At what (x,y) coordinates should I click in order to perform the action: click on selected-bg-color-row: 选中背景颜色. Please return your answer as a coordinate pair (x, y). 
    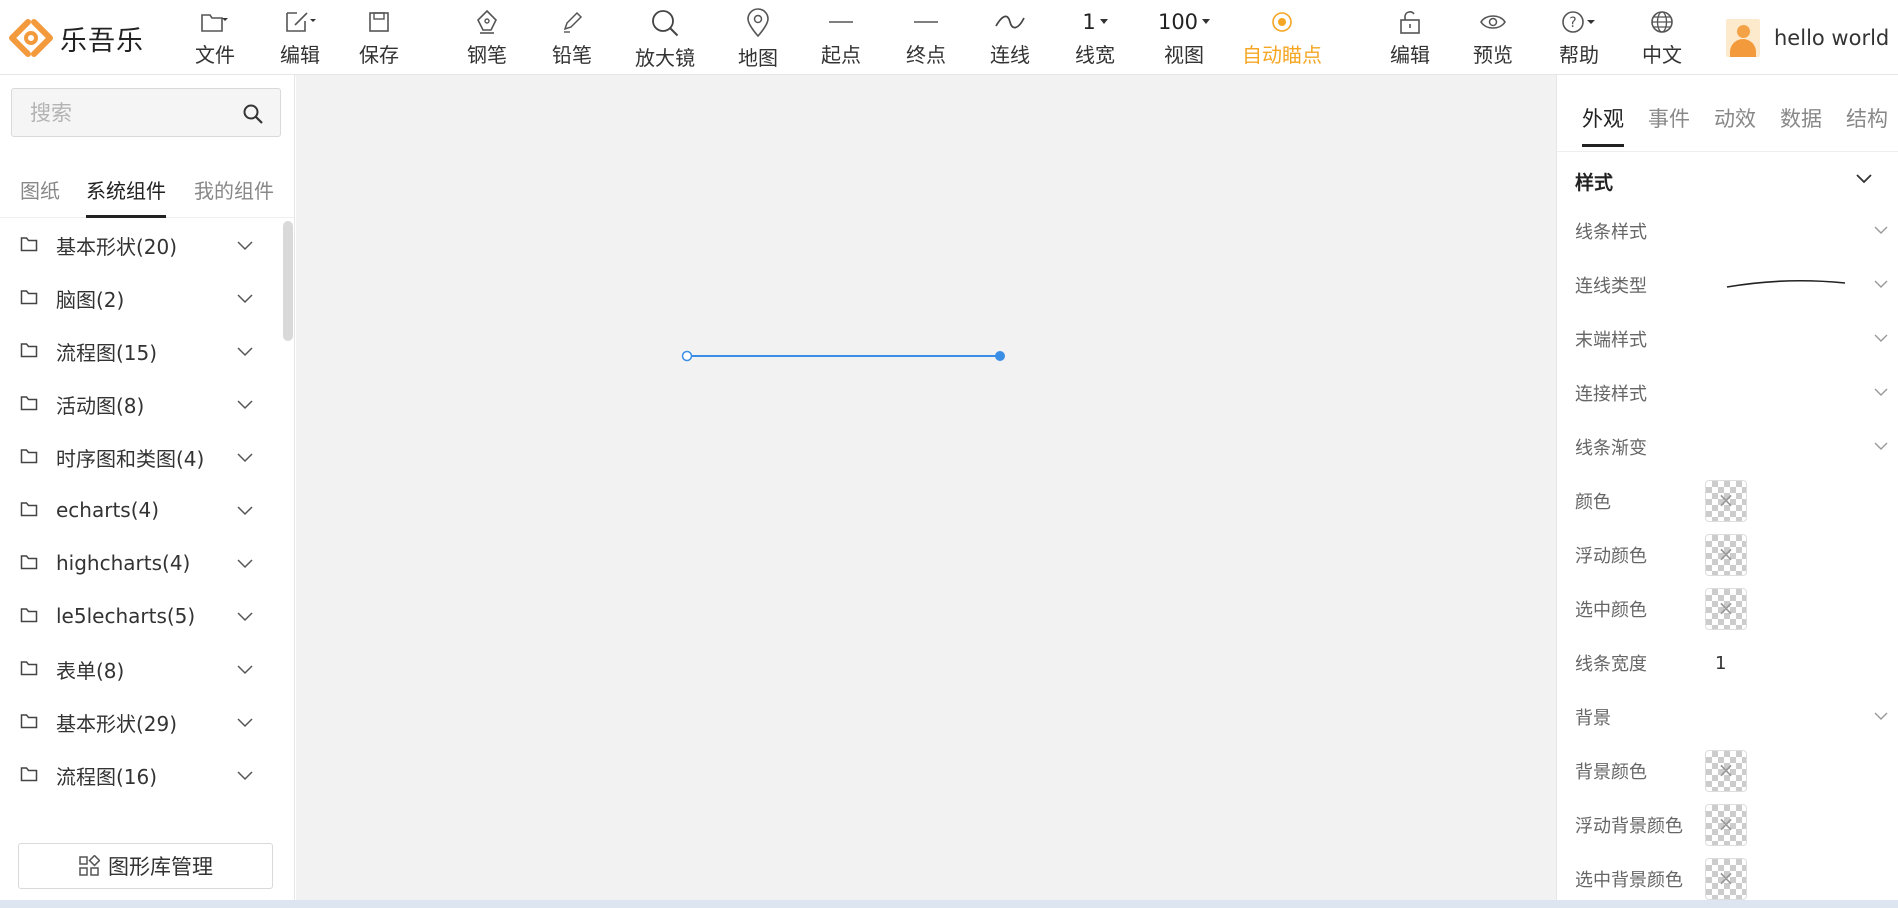
    Looking at the image, I should click on (1730, 879).